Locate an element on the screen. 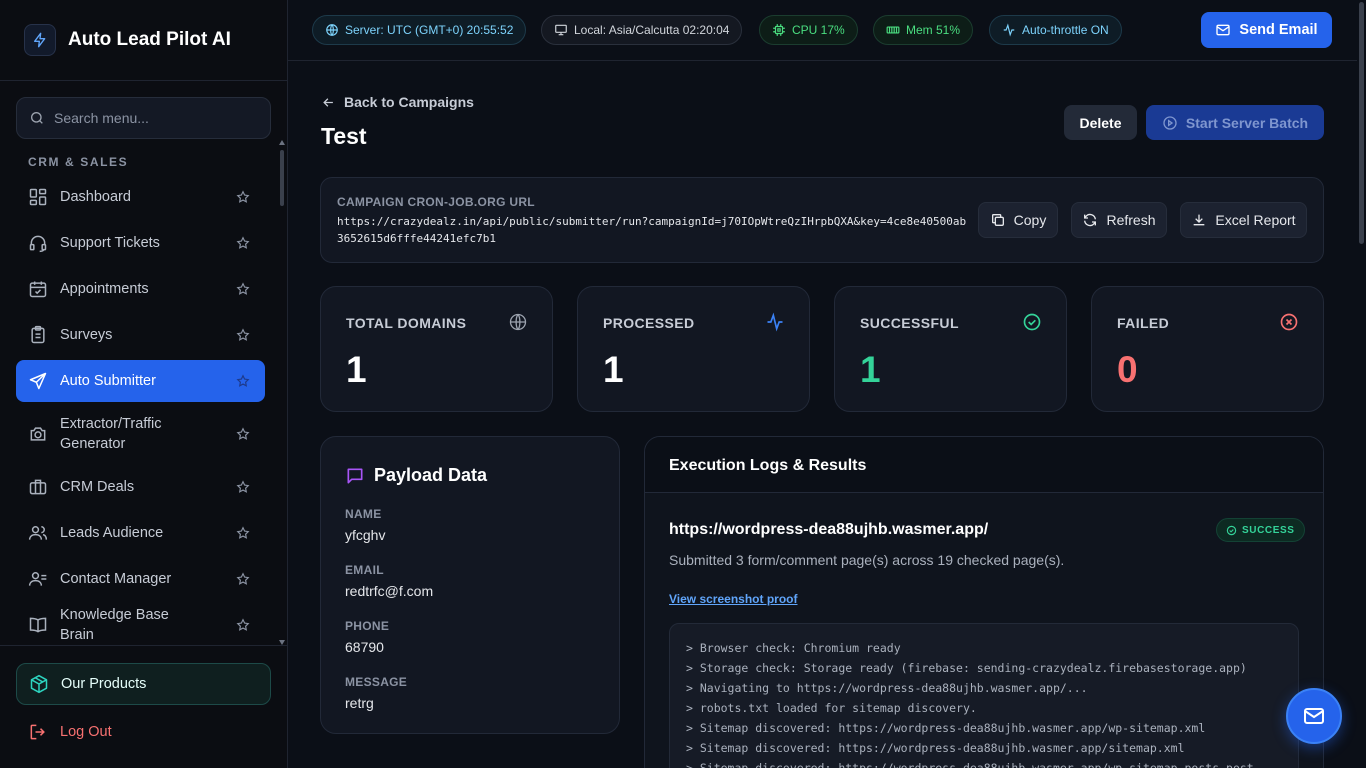  scroll-thumb is located at coordinates (282, 178).